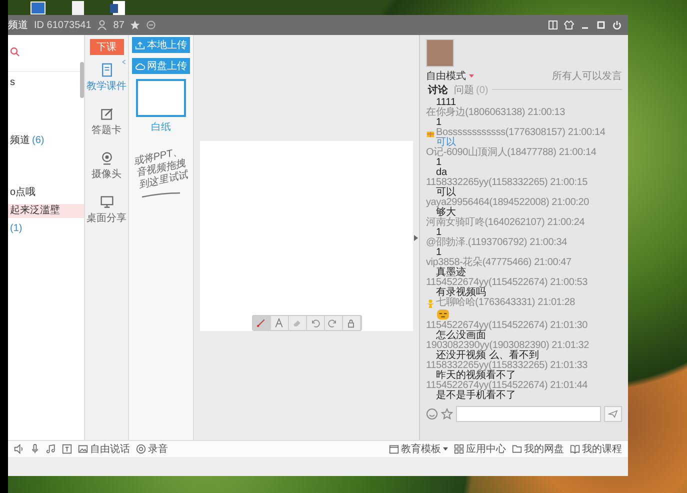  I want to click on folder-button: 我的网盘, so click(538, 449).